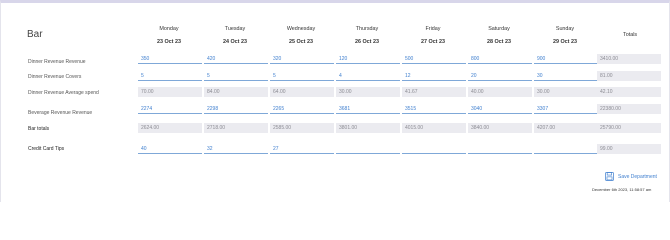 This screenshot has height=240, width=670. What do you see at coordinates (169, 42) in the screenshot?
I see `day-date: 23 Oct 23` at bounding box center [169, 42].